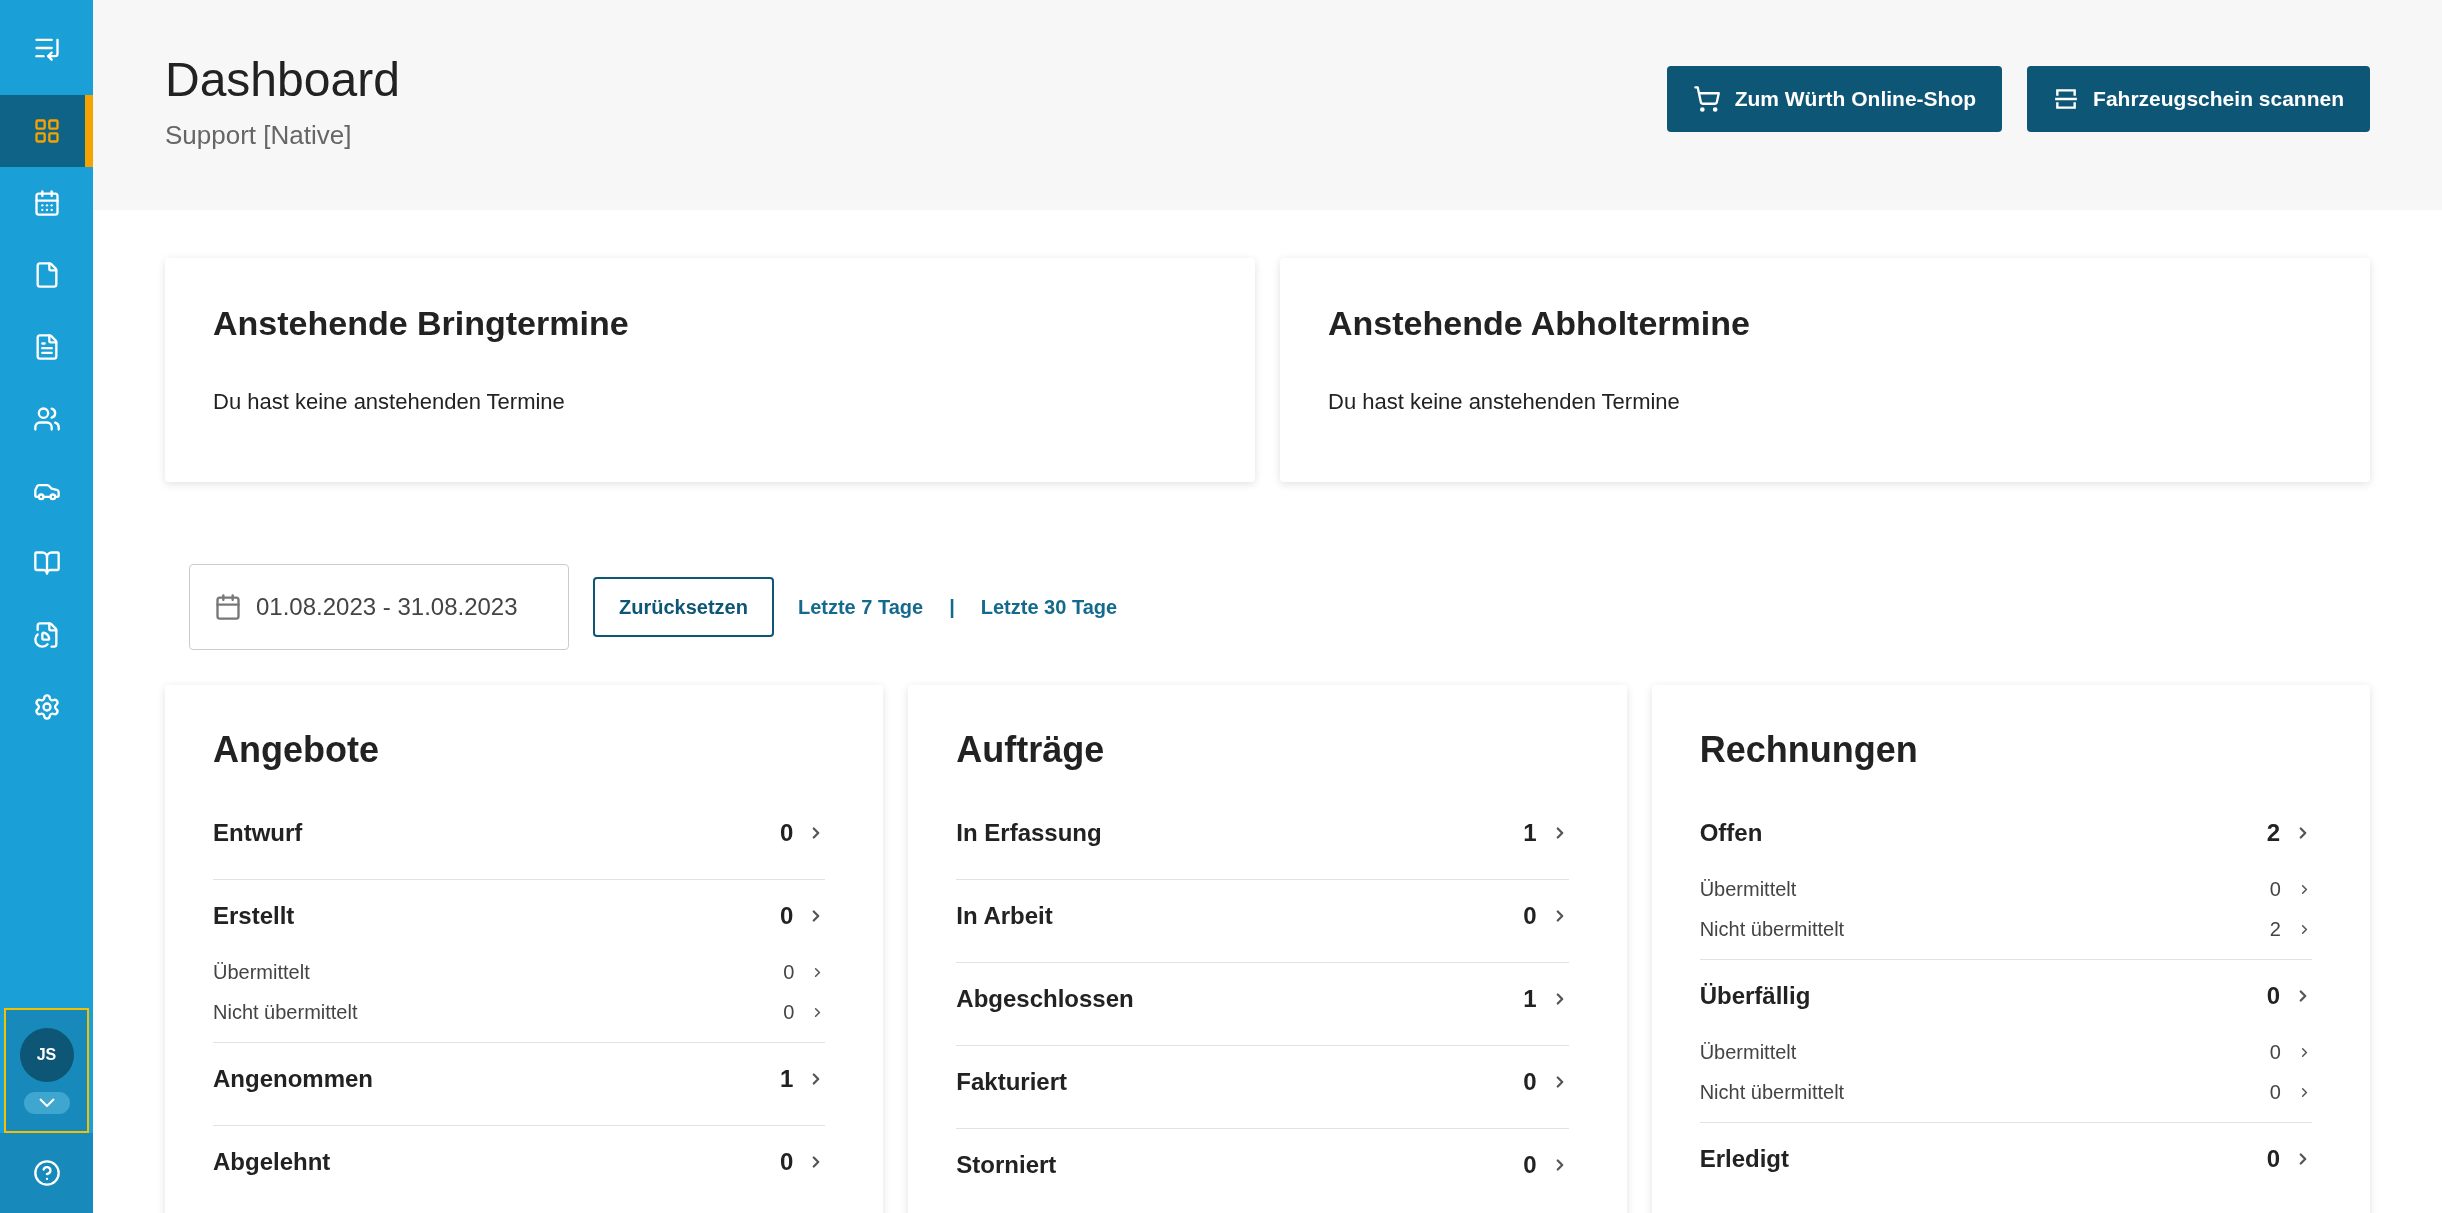  Describe the element at coordinates (1007, 1165) in the screenshot. I see `status-label: Storniert` at that location.